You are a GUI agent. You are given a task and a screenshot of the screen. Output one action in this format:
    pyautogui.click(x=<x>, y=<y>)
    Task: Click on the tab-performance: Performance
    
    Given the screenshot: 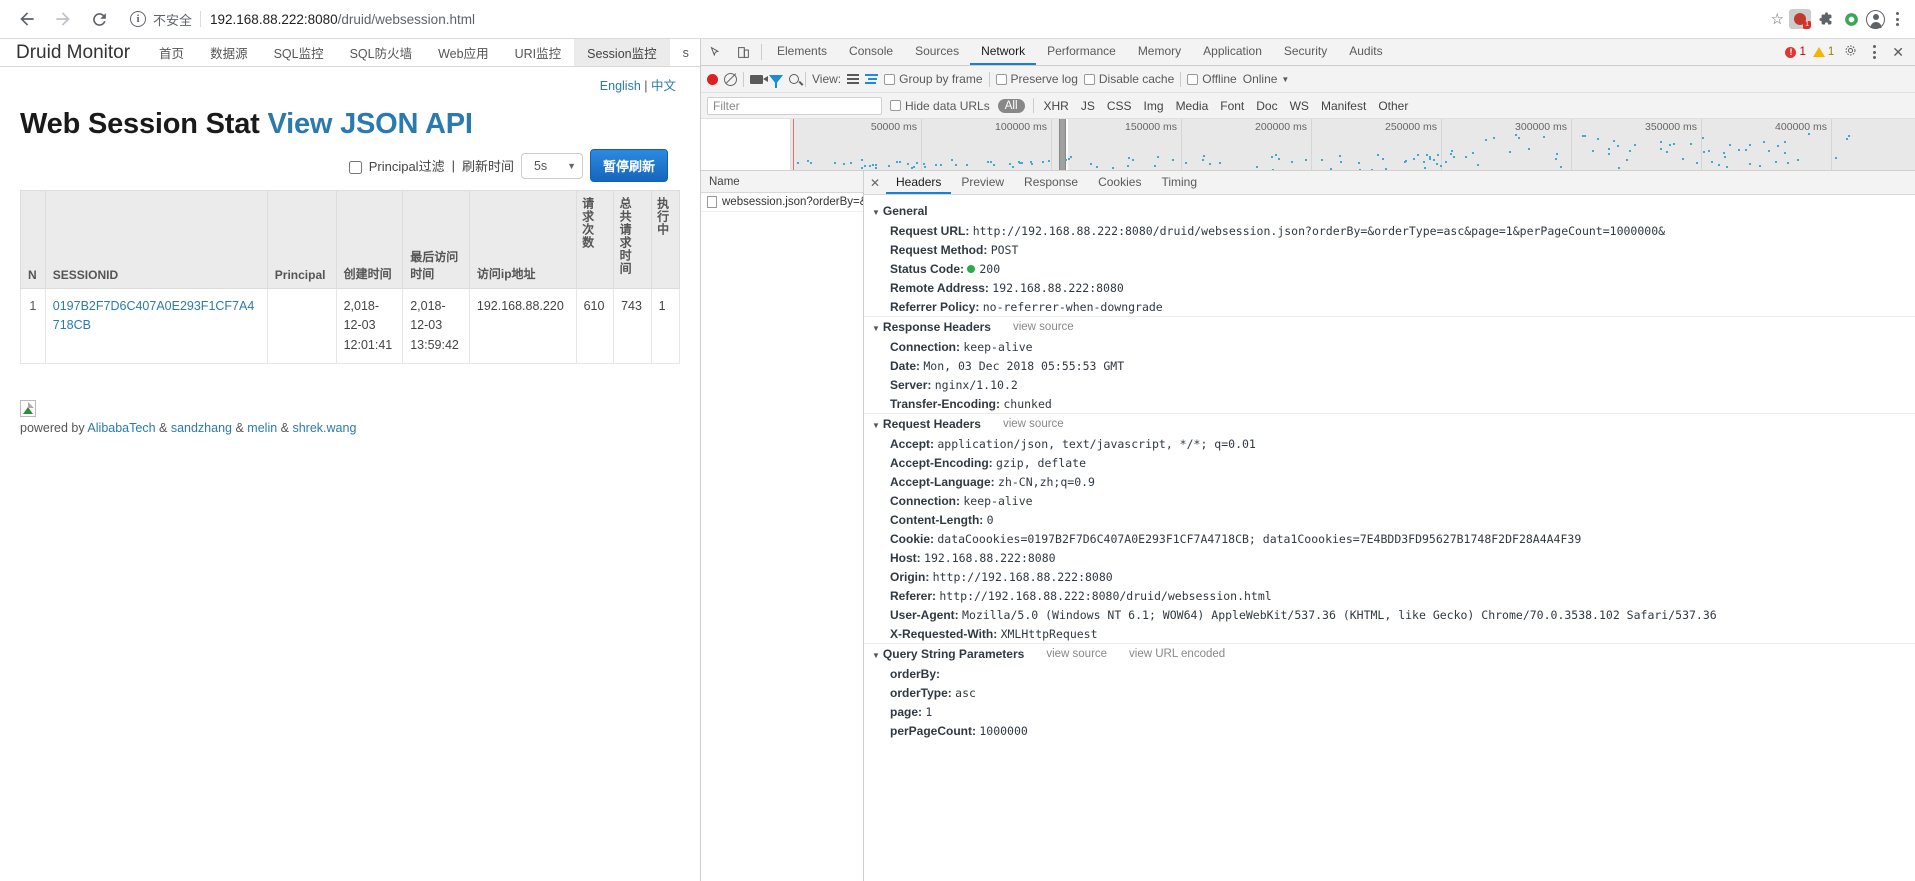 What is the action you would take?
    pyautogui.click(x=1081, y=52)
    